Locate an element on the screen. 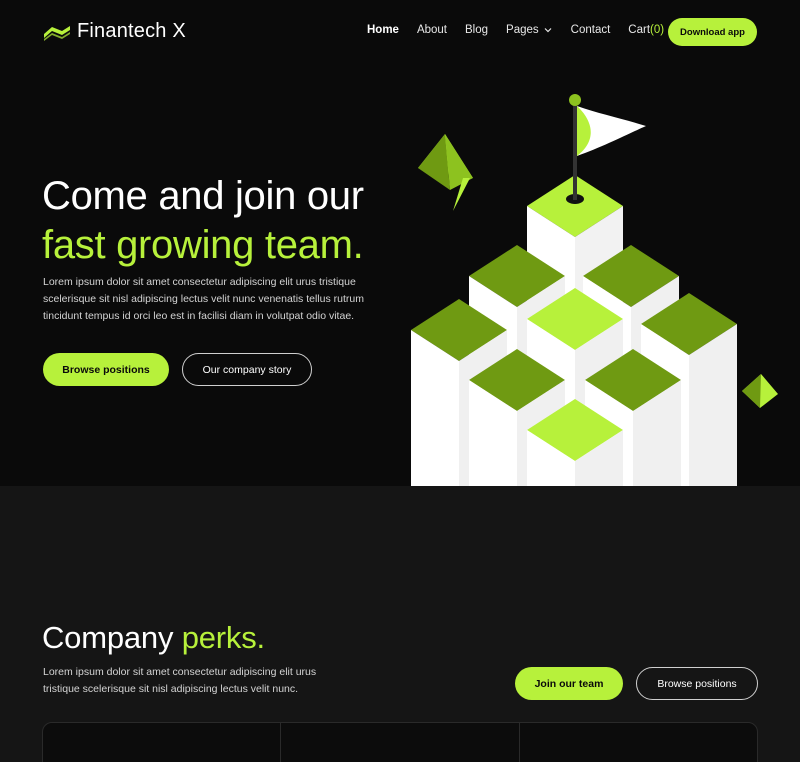 This screenshot has height=762, width=800. cart-count: (0) is located at coordinates (657, 30).